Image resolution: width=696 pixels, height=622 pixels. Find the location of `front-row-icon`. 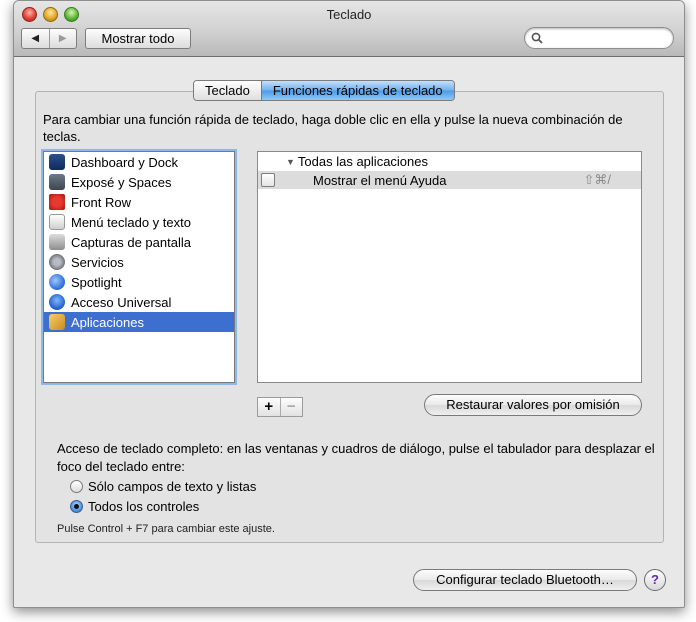

front-row-icon is located at coordinates (57, 202).